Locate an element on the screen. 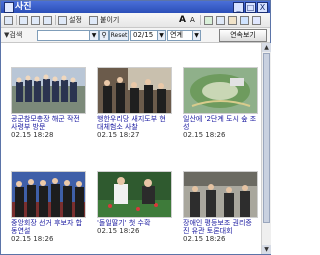 The image size is (320, 255). photo-item: 일산에 '2단계 도시 숲 조성 02.15 18:26 is located at coordinates (215, 93).